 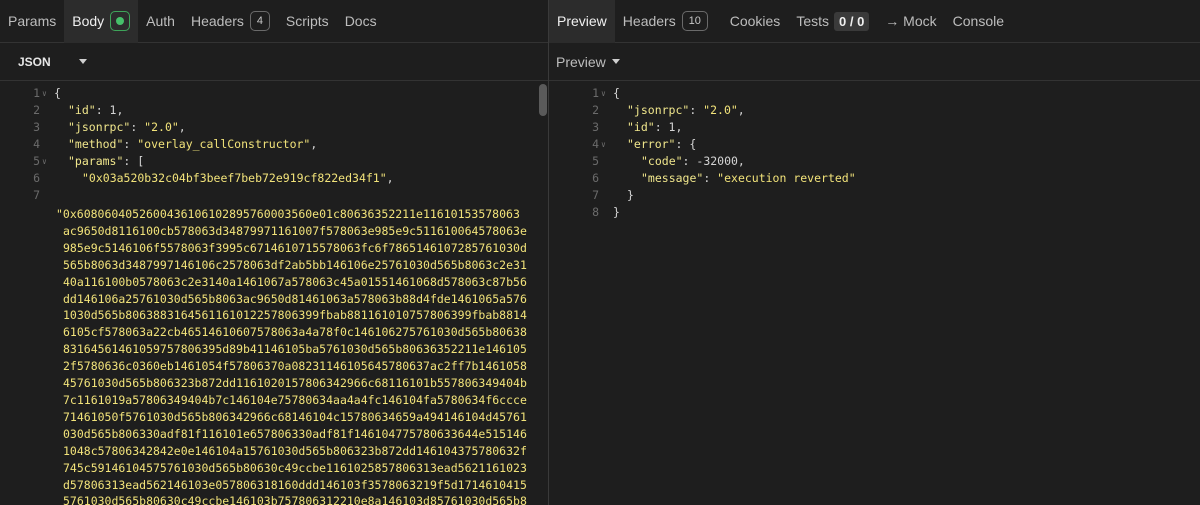 What do you see at coordinates (662, 161) in the screenshot?
I see `json-key: "code"` at bounding box center [662, 161].